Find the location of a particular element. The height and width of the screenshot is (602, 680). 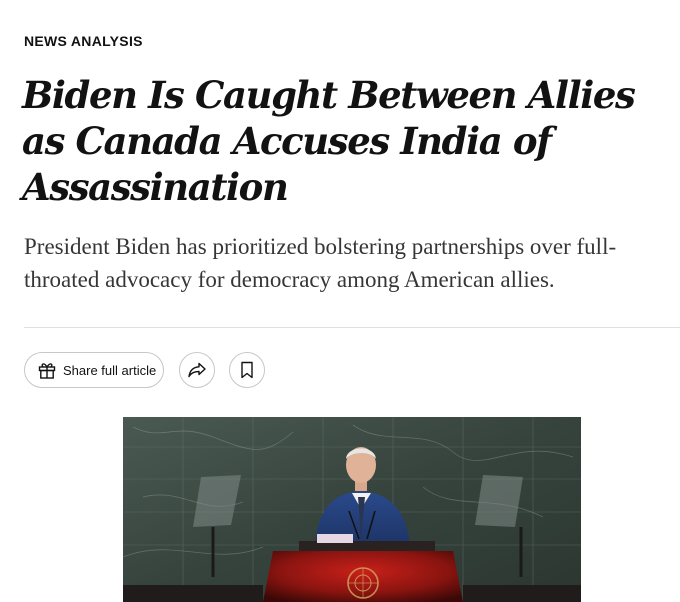

bookmark-button is located at coordinates (247, 370).